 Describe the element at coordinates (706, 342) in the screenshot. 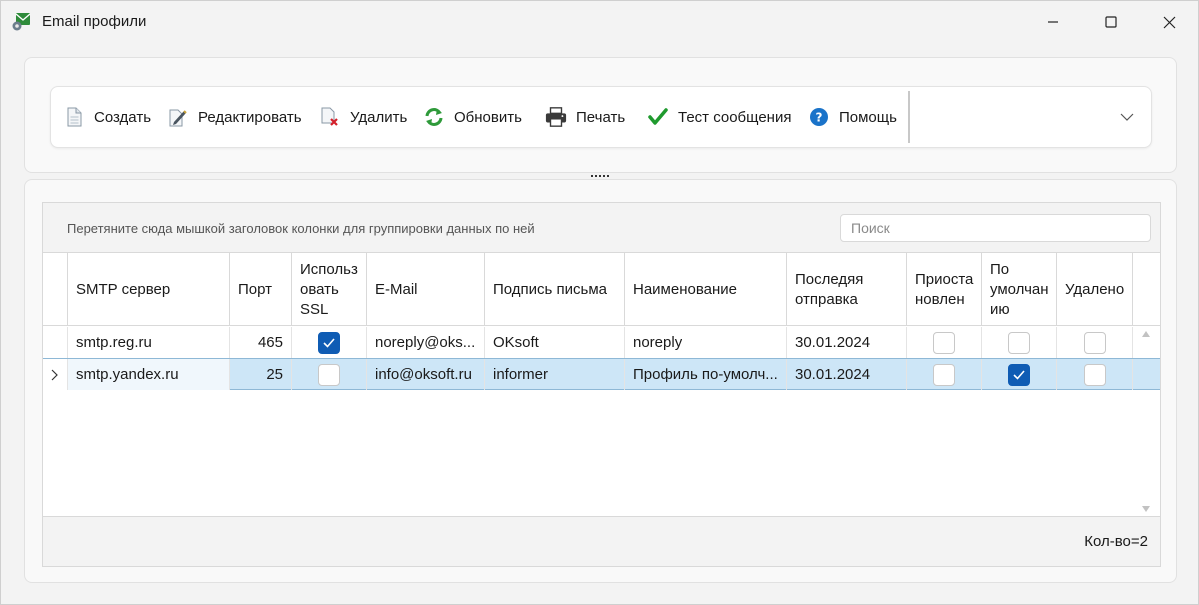

I see `cell-name: noreply` at that location.